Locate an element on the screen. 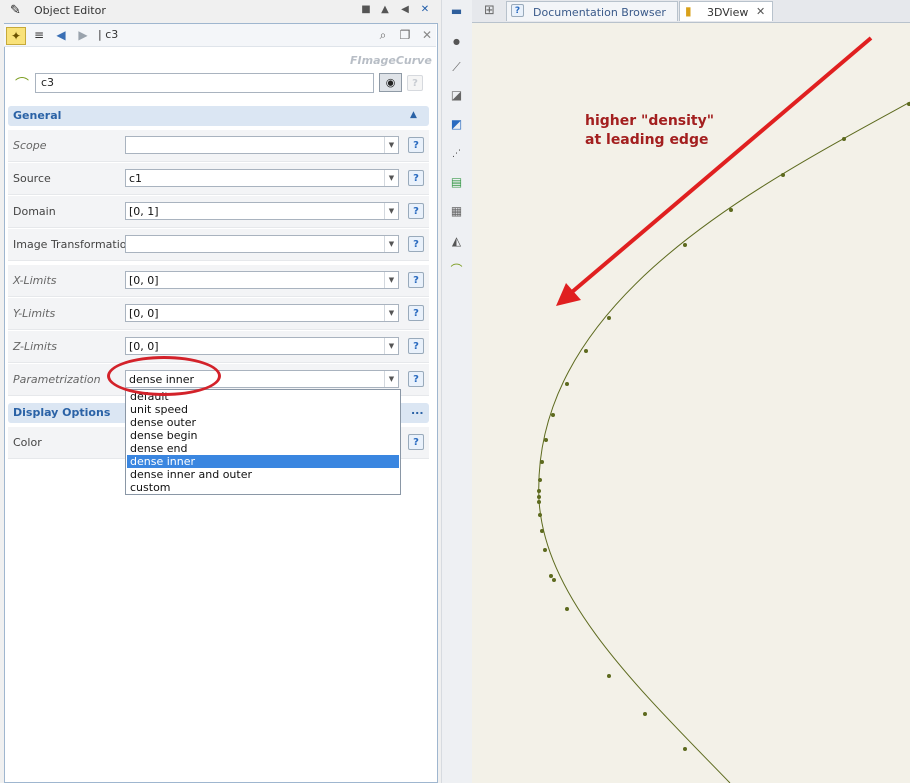 The image size is (910, 783). dropdown-option: custom is located at coordinates (263, 487).